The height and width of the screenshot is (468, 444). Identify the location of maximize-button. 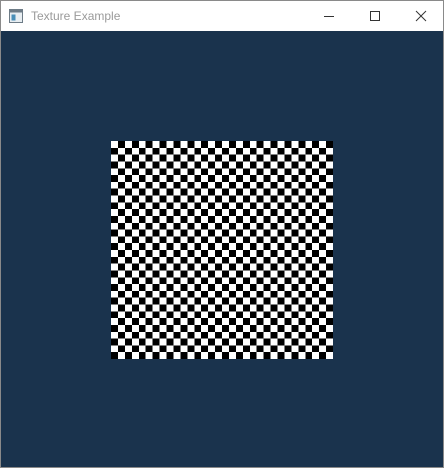
(375, 16).